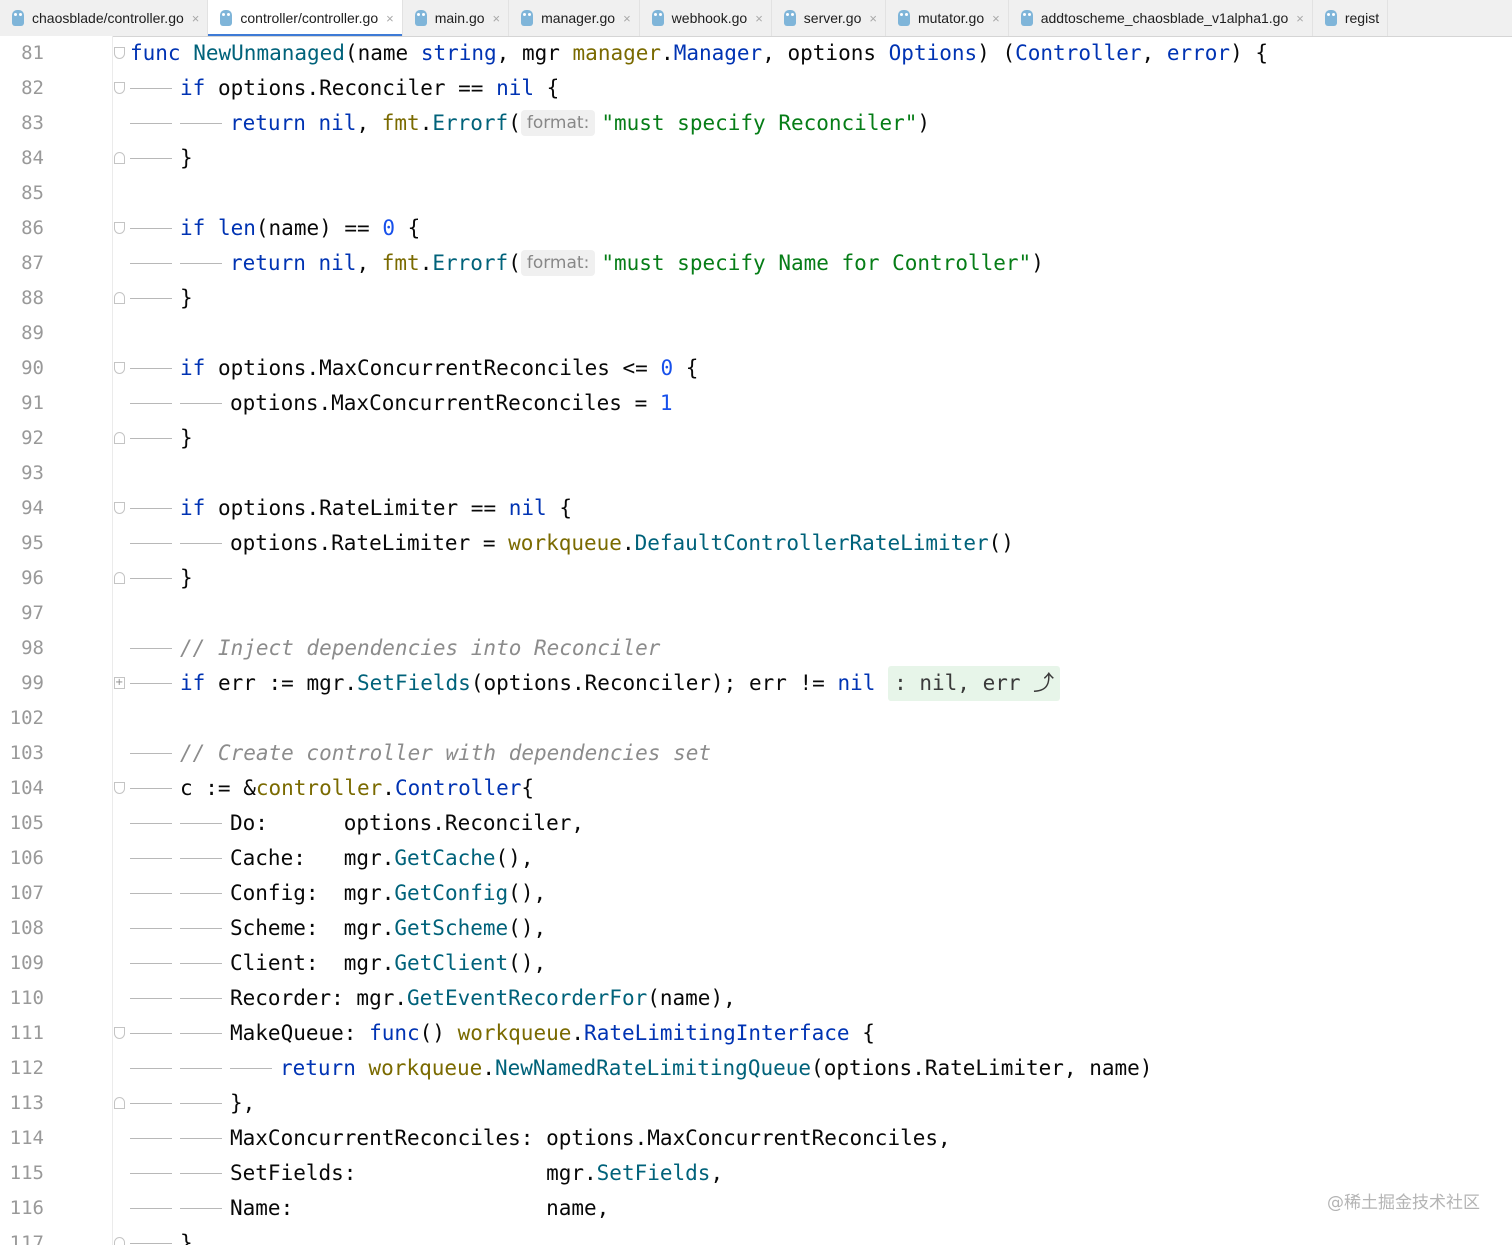  Describe the element at coordinates (756, 438) in the screenshot. I see `code-line: 92}` at that location.